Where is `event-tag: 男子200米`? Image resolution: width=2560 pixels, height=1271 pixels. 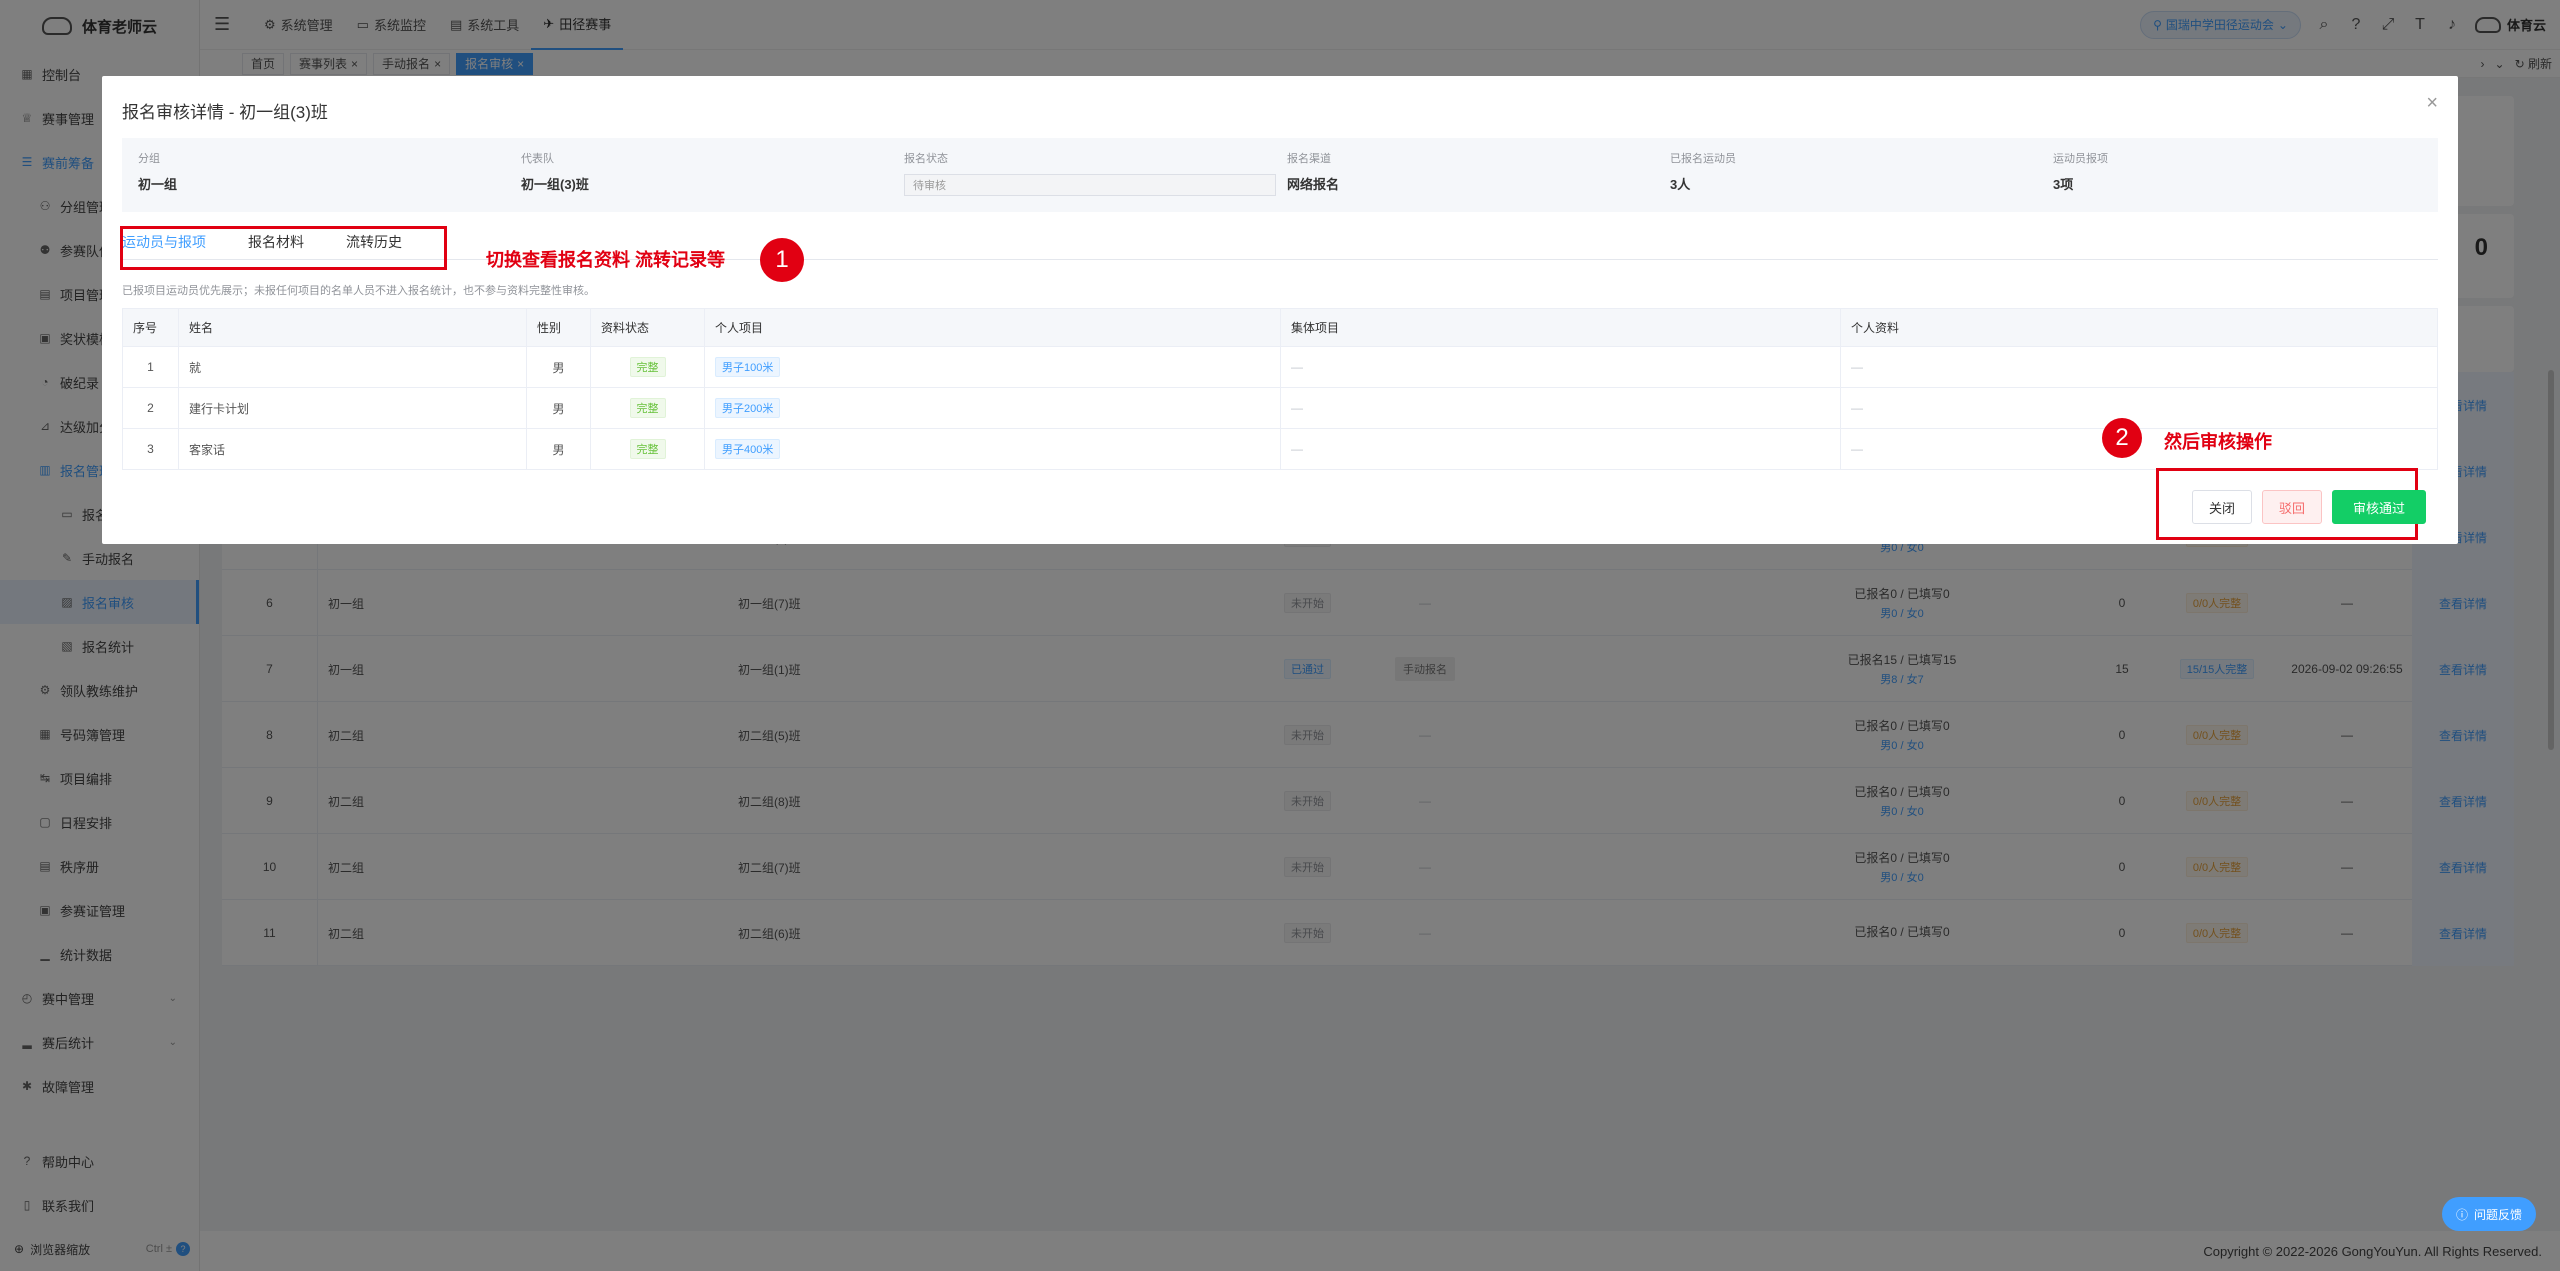
event-tag: 男子200米 is located at coordinates (748, 408).